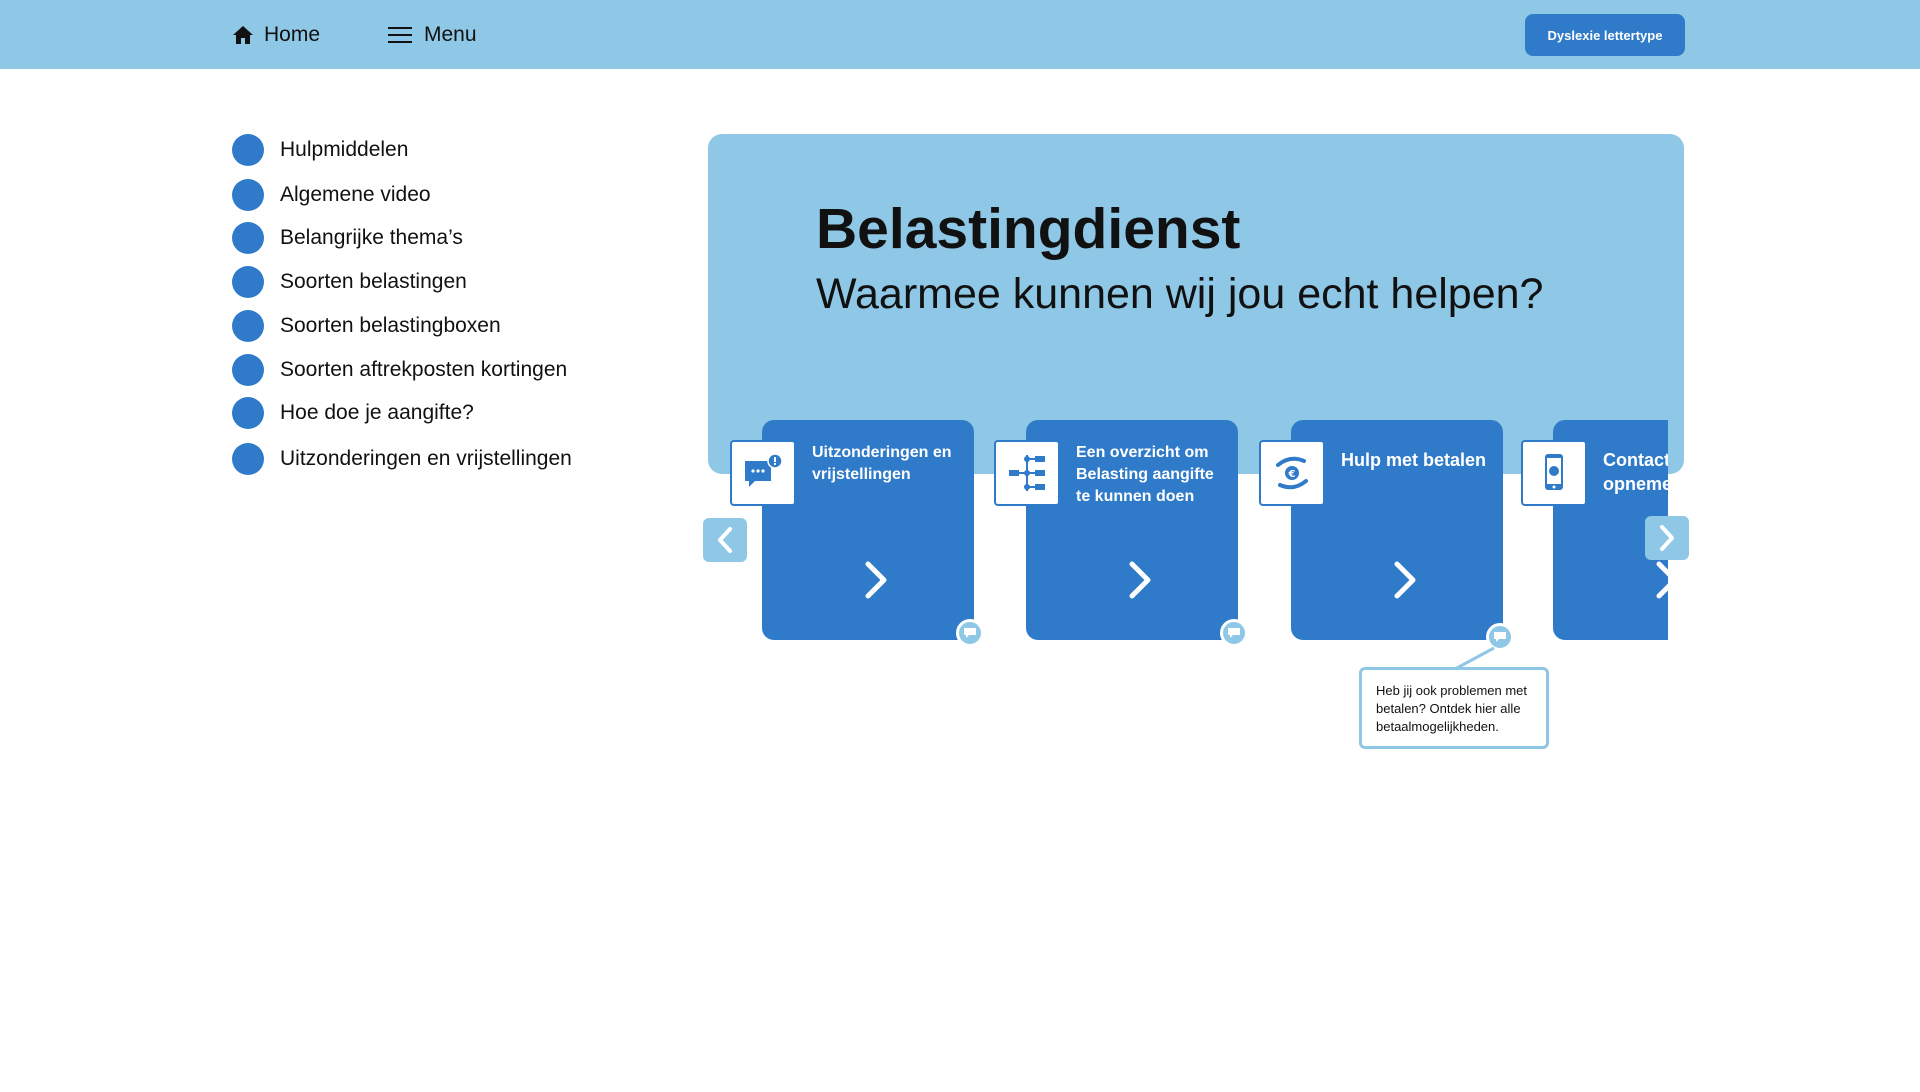 Image resolution: width=1920 pixels, height=1092 pixels. I want to click on sidebar-item-hoe-doe-je-aangifte: Hoe doe je aangifte?, so click(353, 413).